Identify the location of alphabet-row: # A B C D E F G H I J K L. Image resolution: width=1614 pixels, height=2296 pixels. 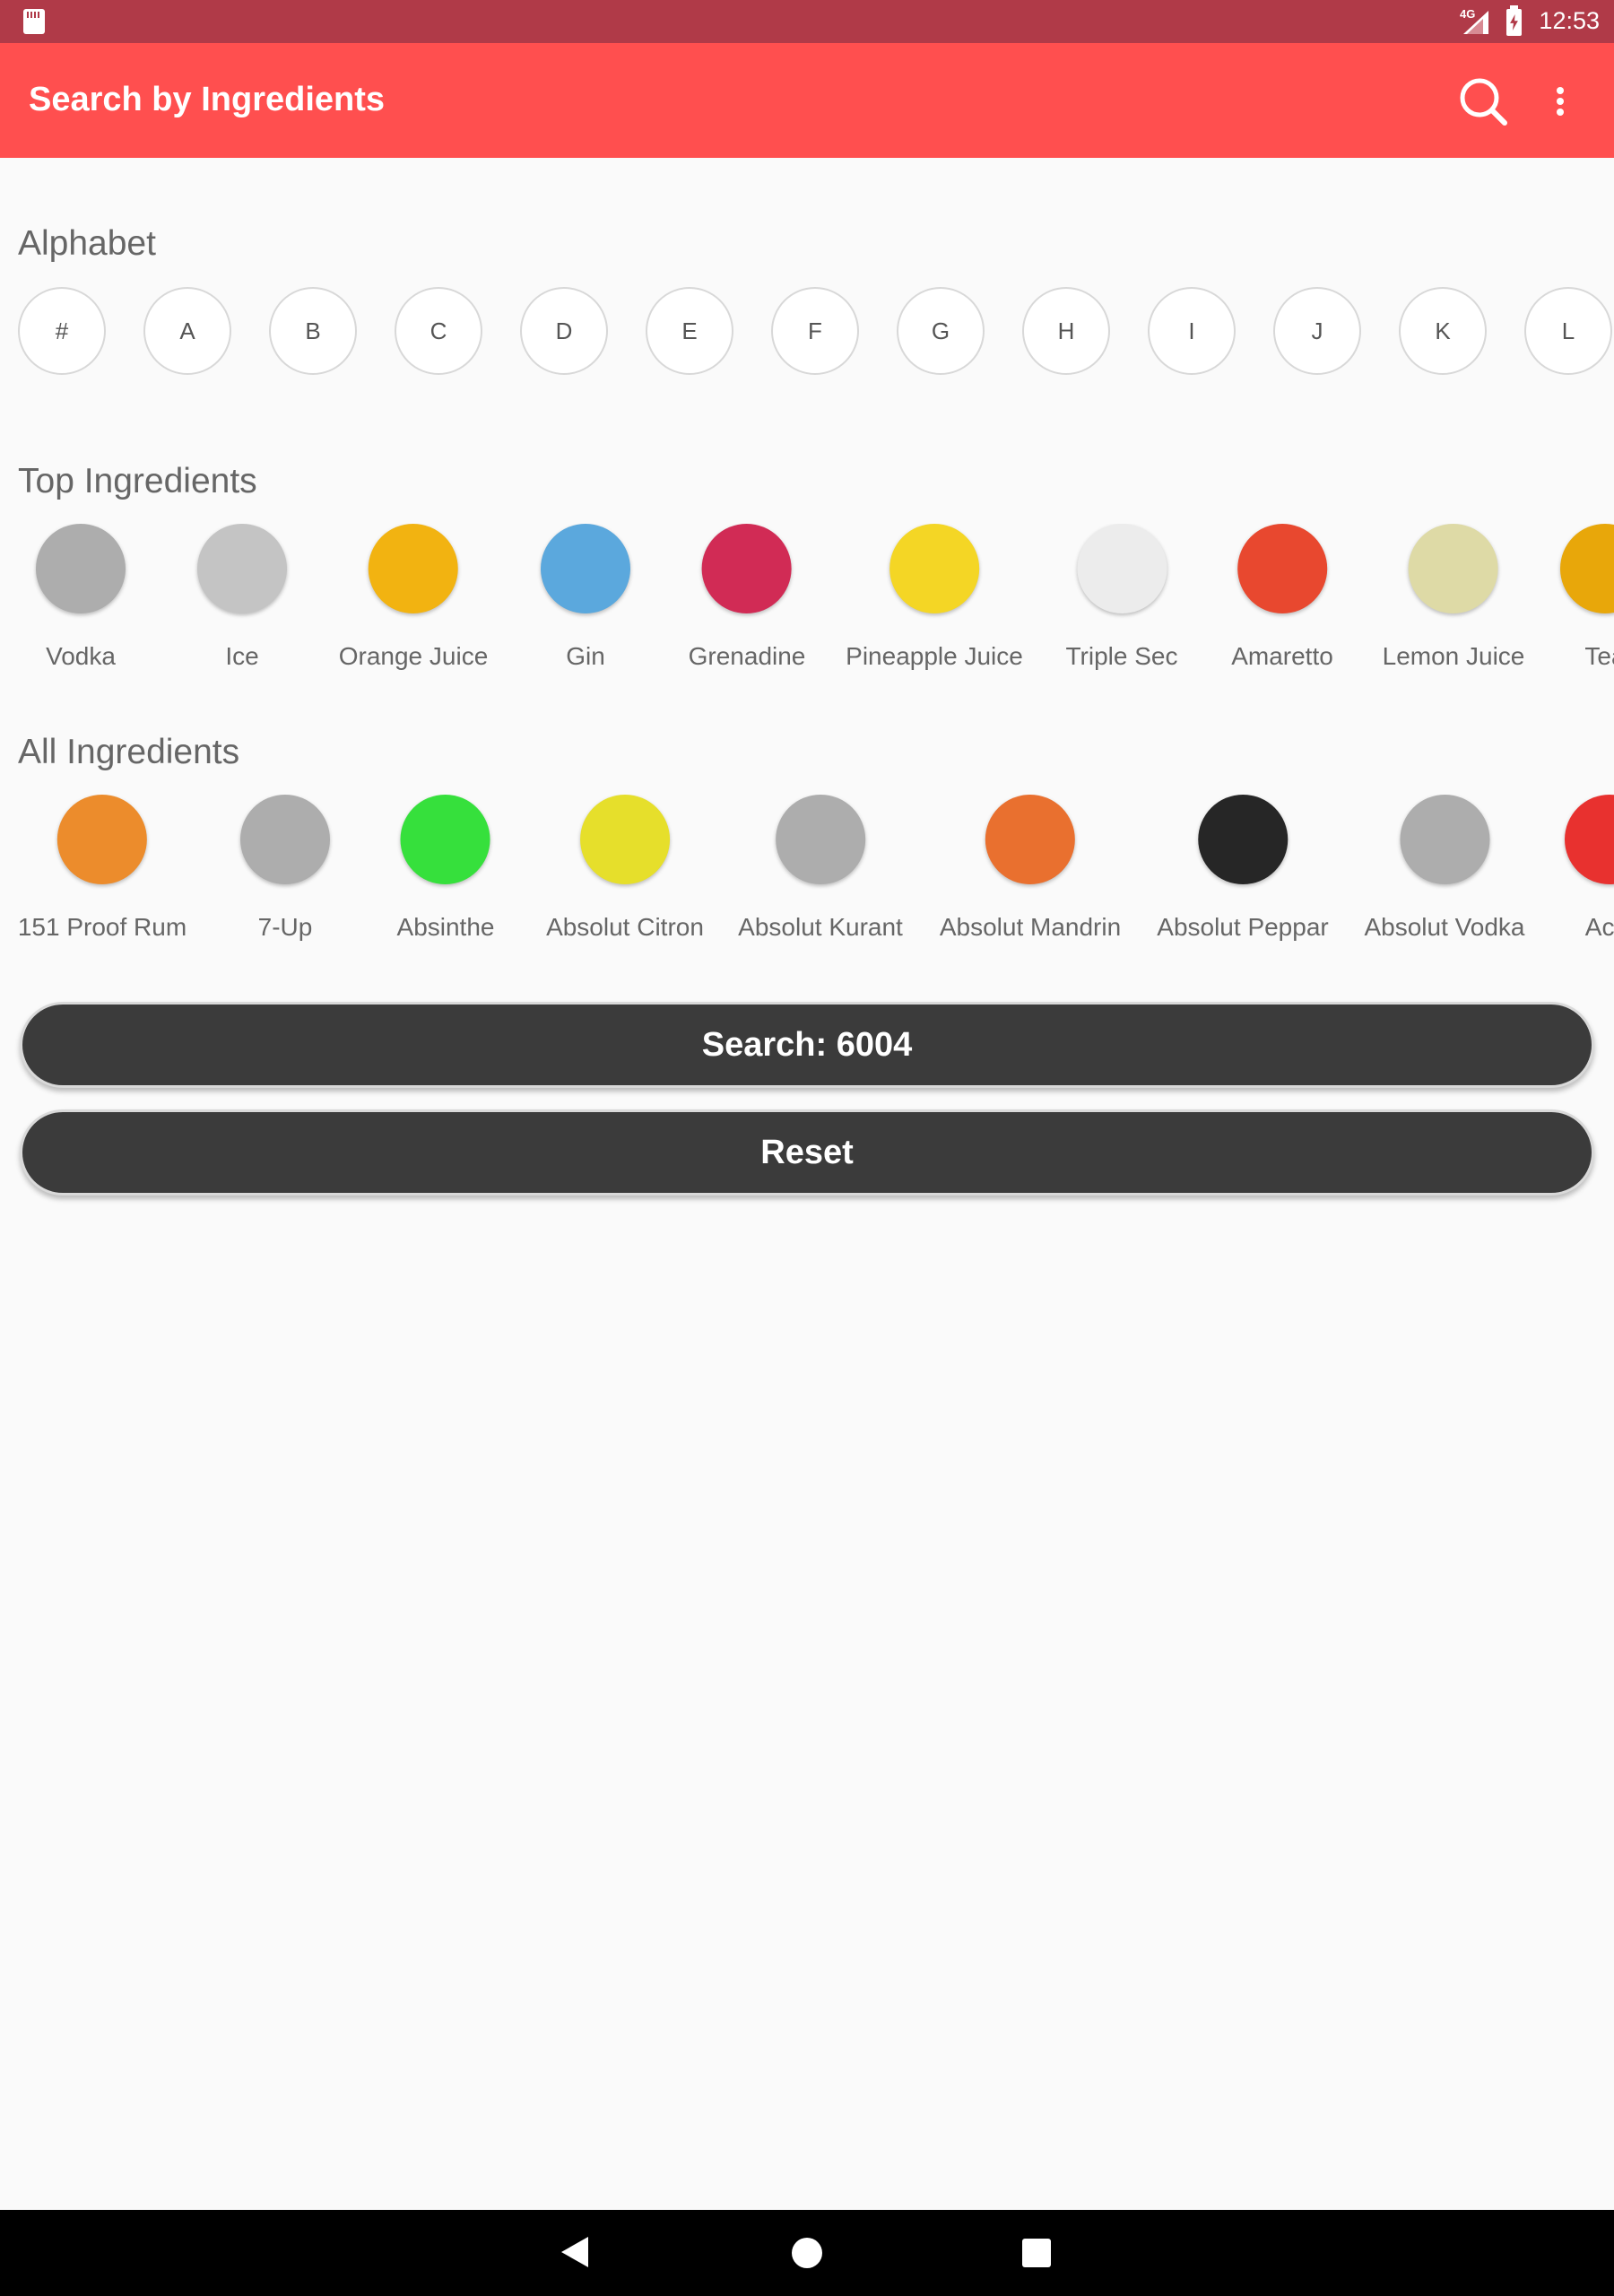
(816, 332).